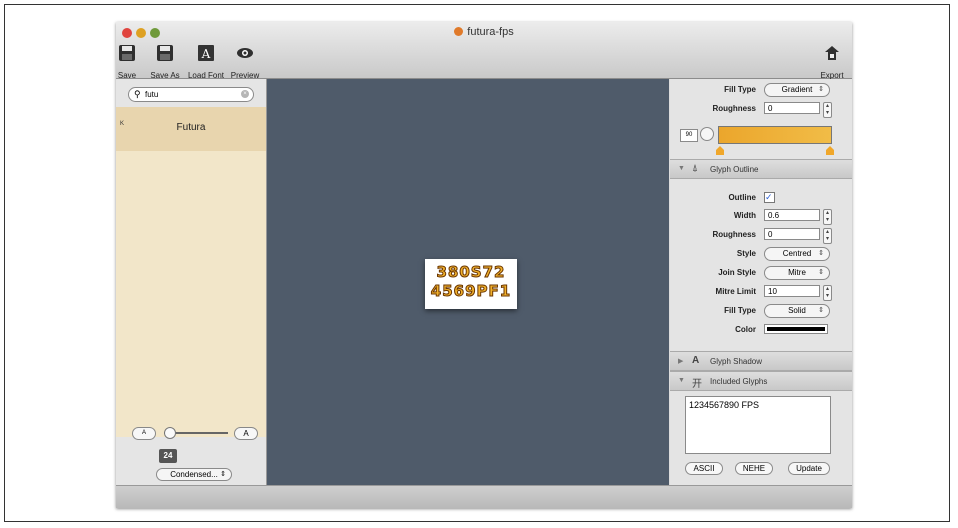 The height and width of the screenshot is (528, 958). I want to click on glyph-outline-title: Glyph Outline, so click(734, 169).